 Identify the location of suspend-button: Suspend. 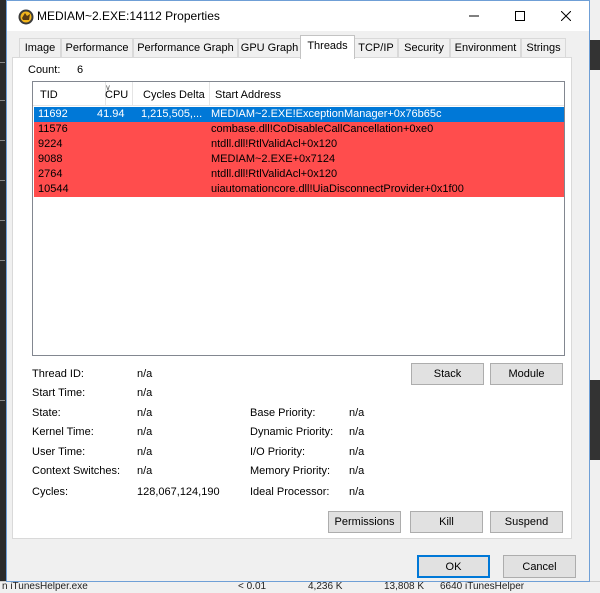
(526, 522).